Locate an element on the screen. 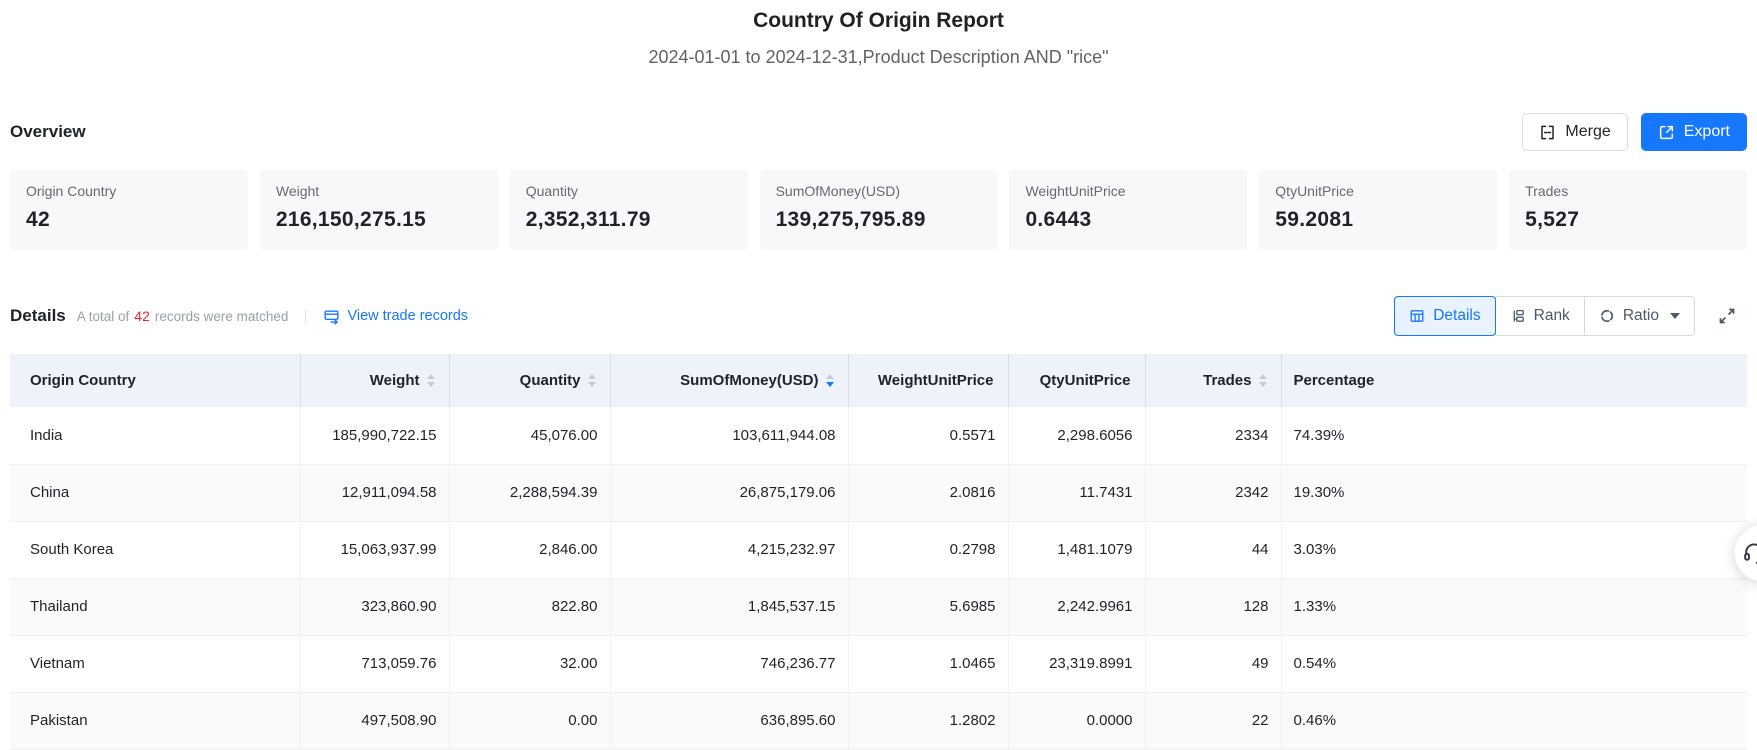 The image size is (1757, 750). overview-header-row: Overview Merge Export is located at coordinates (878, 132).